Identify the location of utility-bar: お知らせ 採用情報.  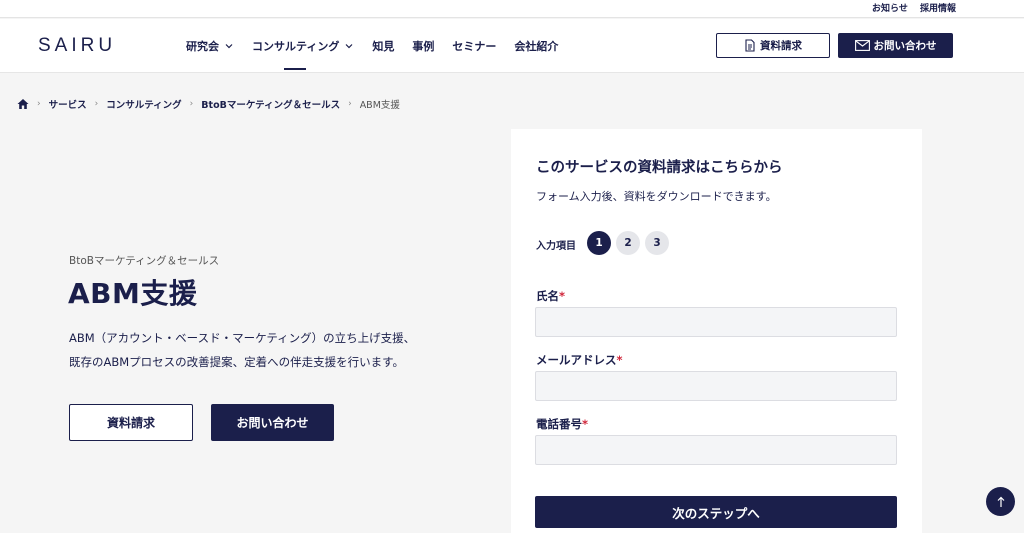
(512, 9).